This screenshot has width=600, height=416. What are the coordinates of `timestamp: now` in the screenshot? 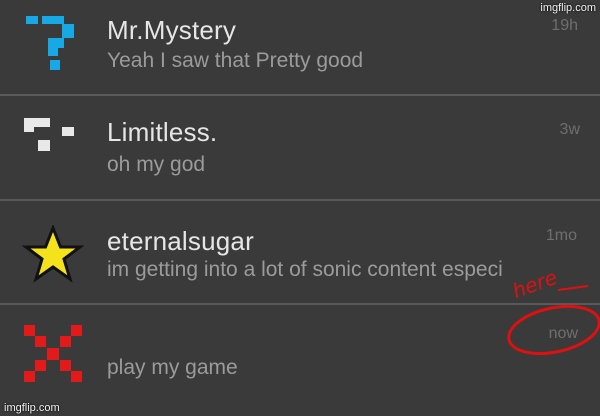 It's located at (563, 333).